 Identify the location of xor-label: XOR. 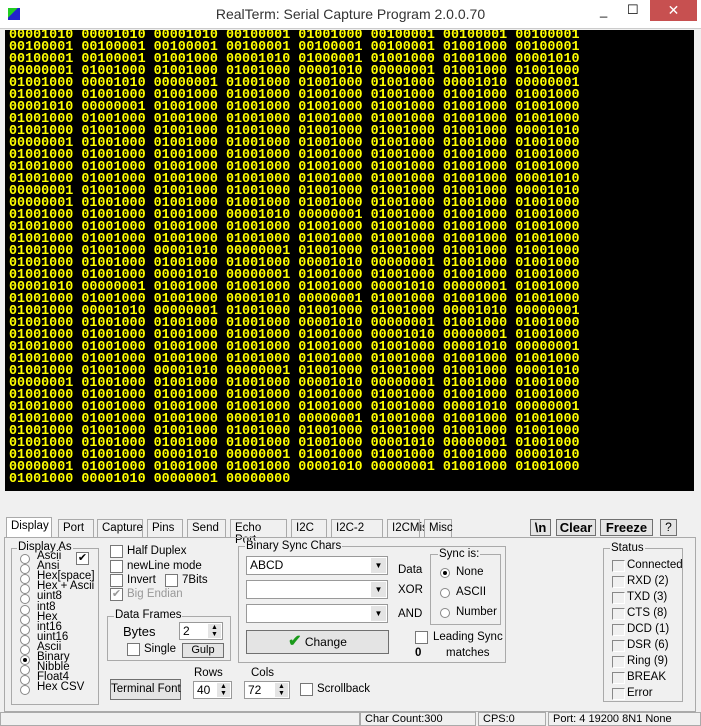
(410, 590).